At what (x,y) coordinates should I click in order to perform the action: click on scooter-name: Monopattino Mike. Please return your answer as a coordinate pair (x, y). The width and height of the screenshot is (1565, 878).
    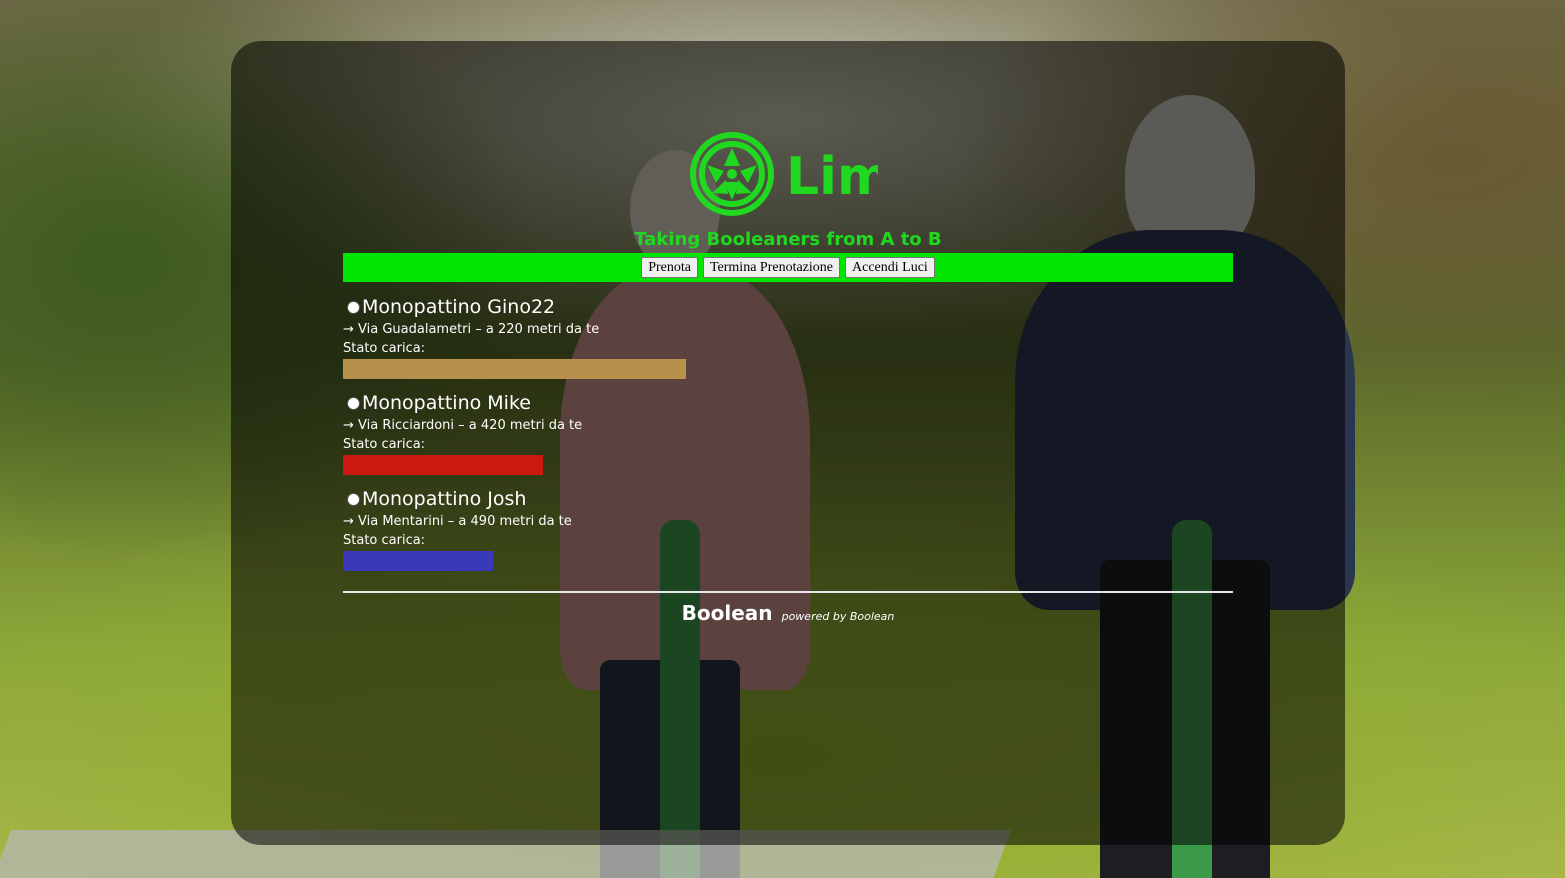
    Looking at the image, I should click on (446, 403).